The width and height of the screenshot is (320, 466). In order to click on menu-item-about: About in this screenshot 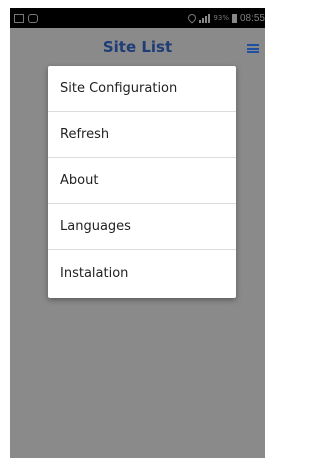, I will do `click(142, 181)`.